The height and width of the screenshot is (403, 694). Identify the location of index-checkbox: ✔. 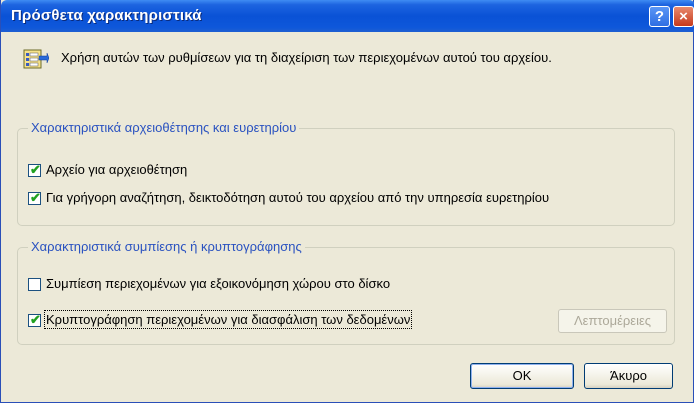
(34, 197).